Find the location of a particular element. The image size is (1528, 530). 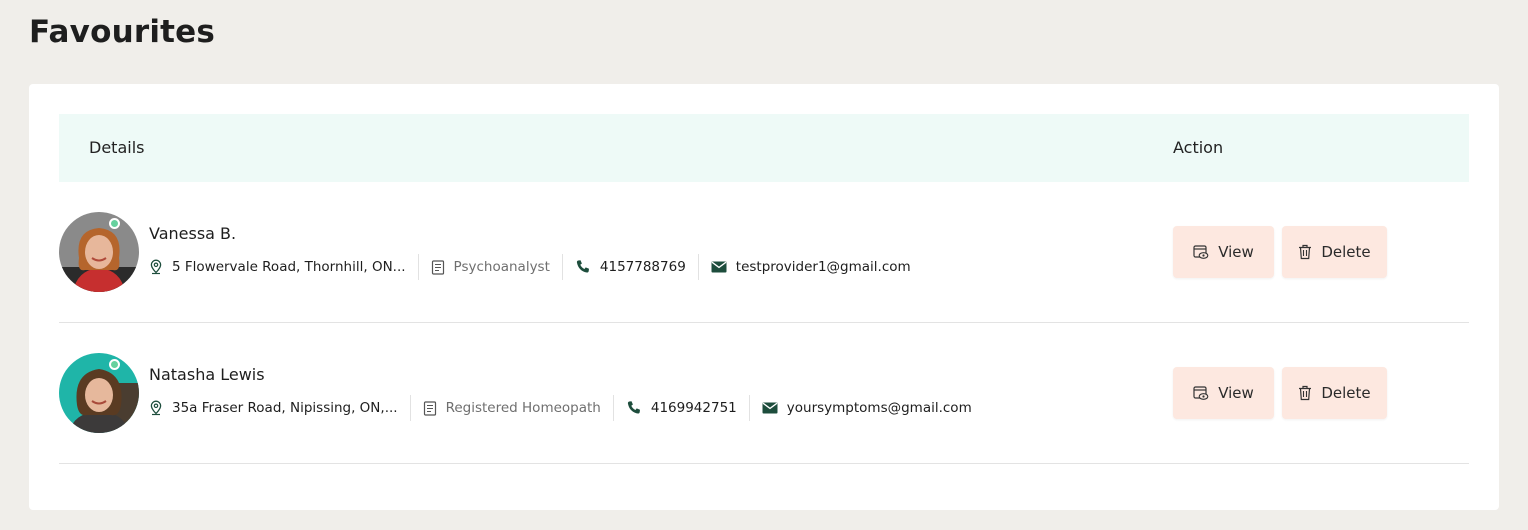

provider-name: Vanessa B. is located at coordinates (193, 233).